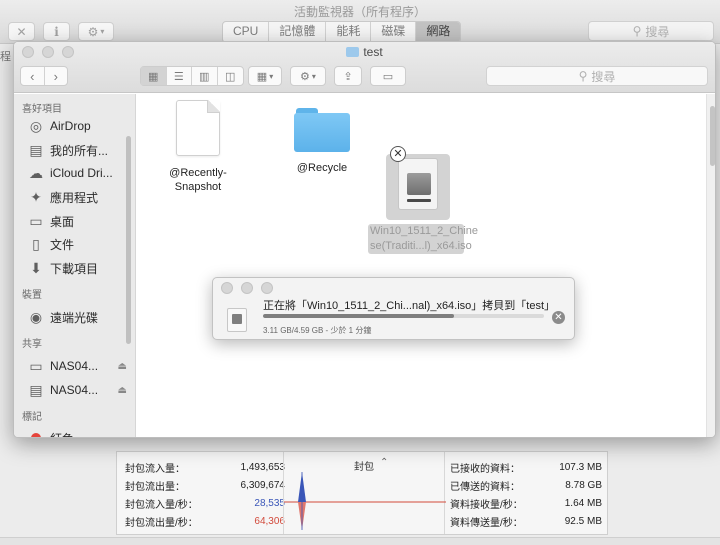 This screenshot has height=545, width=720. I want to click on documents-icon: ▯, so click(36, 243).